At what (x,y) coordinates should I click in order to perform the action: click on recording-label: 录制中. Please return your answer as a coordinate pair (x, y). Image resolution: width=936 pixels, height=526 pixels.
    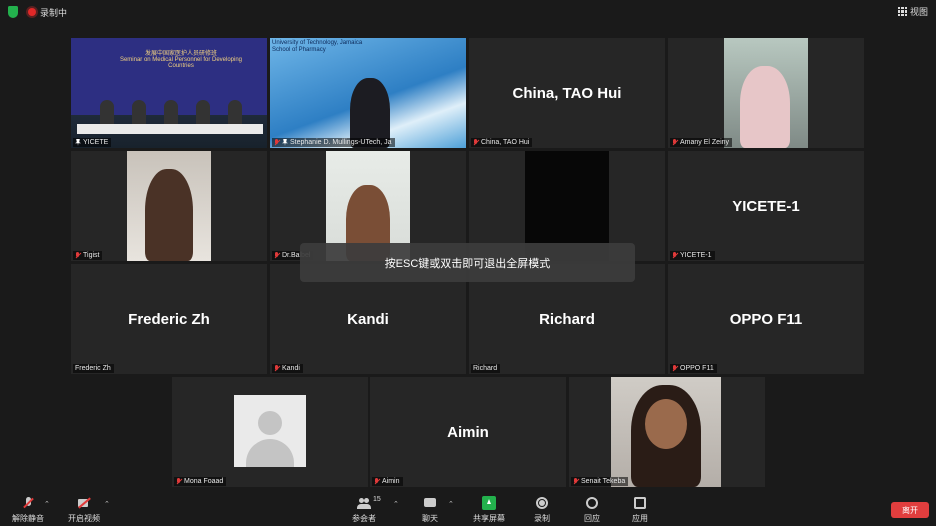
    Looking at the image, I should click on (54, 13).